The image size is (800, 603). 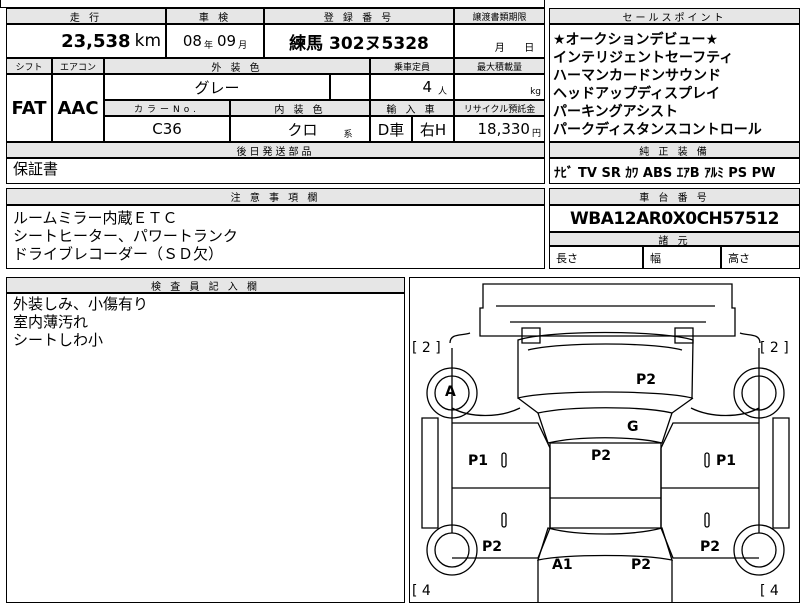 I want to click on import-side-cell: 右H, so click(x=433, y=129).